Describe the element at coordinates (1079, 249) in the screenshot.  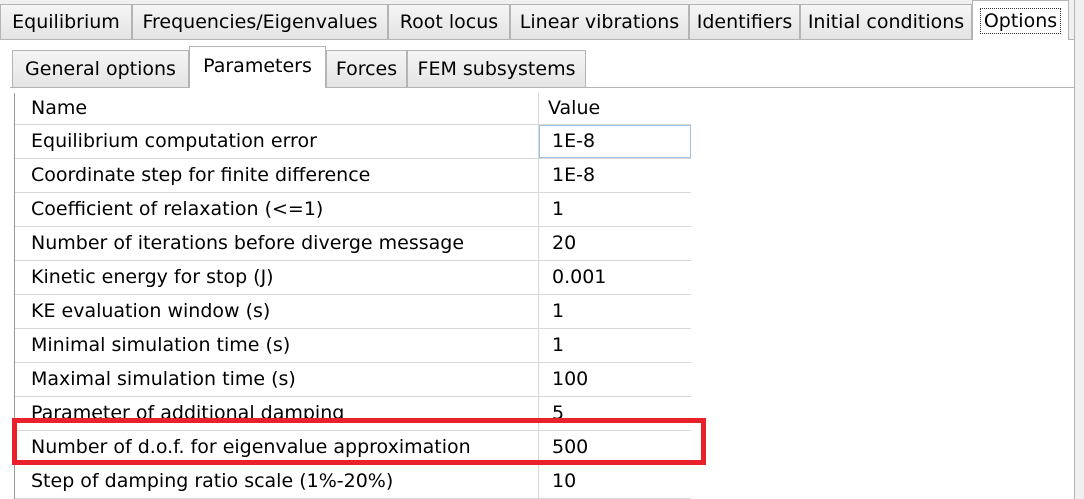
I see `window-edge` at that location.